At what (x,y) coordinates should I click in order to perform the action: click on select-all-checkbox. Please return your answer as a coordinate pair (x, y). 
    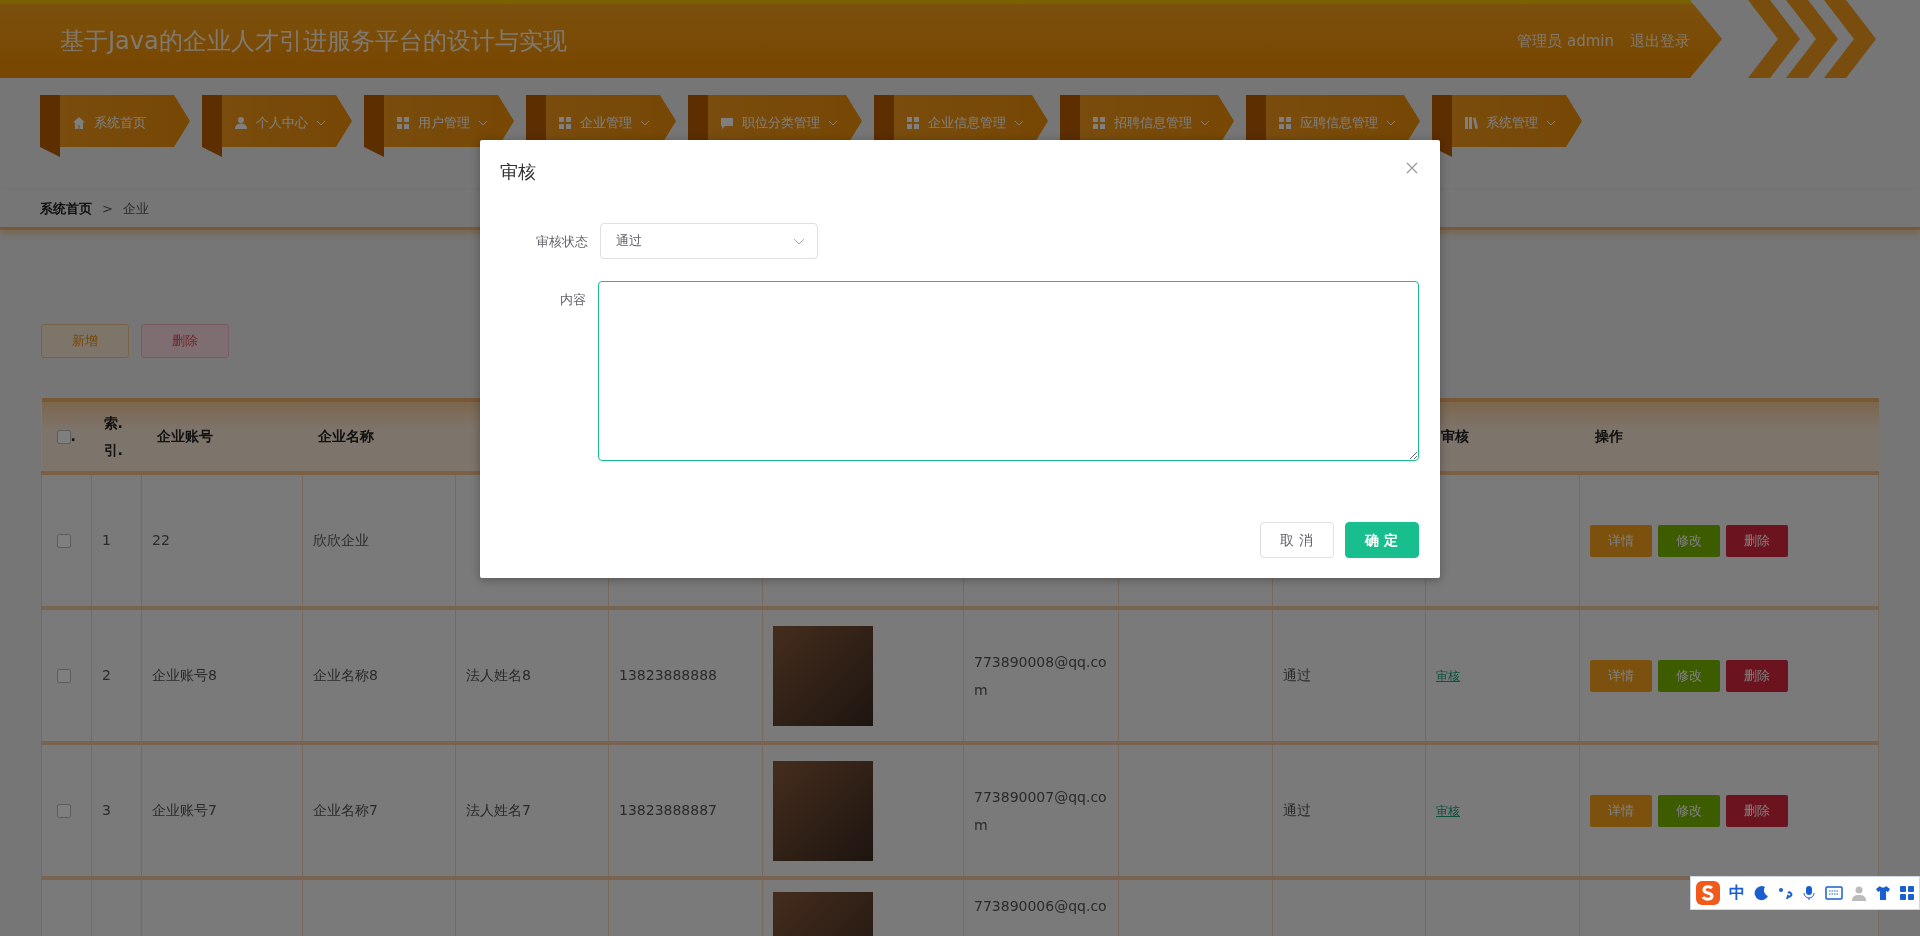
    Looking at the image, I should click on (63, 437).